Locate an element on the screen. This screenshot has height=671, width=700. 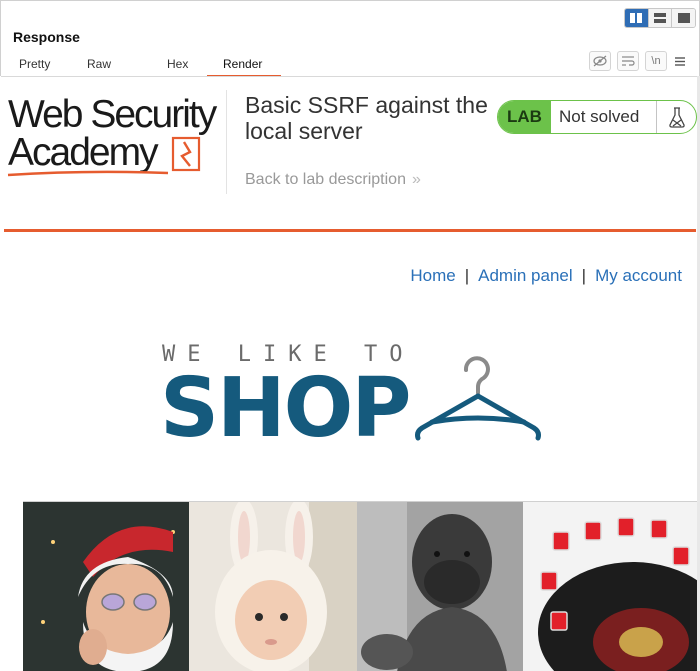
back-to-lab-description-link: Back to lab description » is located at coordinates (333, 180).